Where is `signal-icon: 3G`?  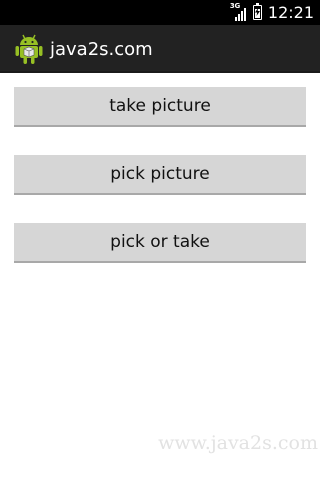 signal-icon: 3G is located at coordinates (239, 11).